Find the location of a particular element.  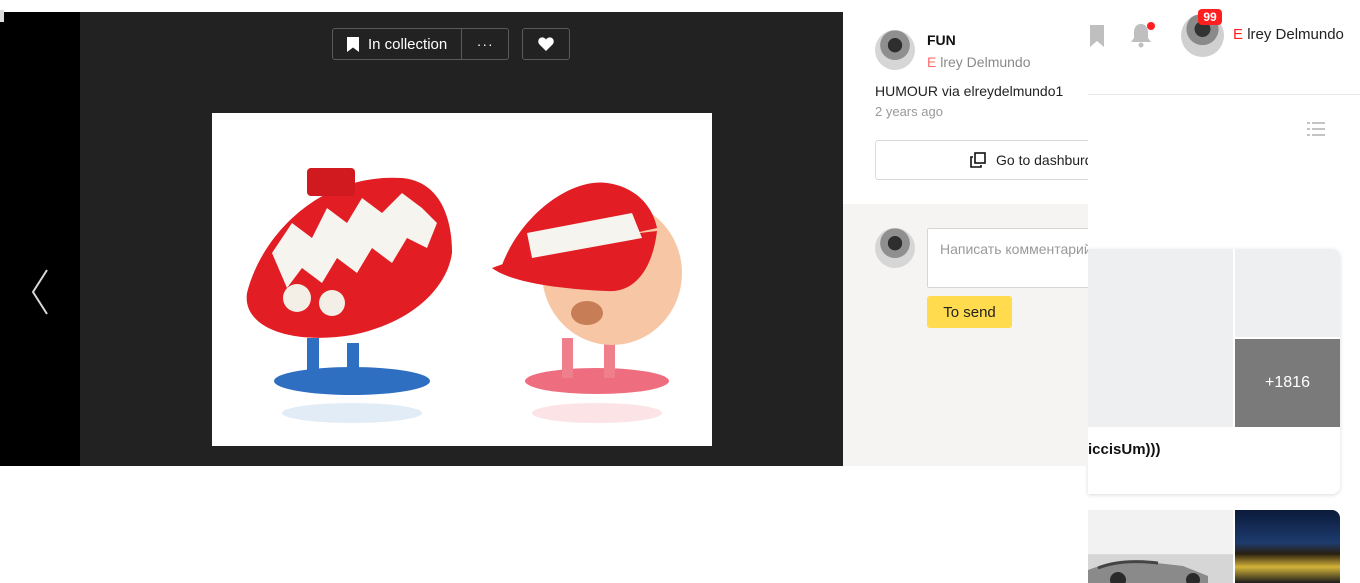

commenter-avatar is located at coordinates (895, 248).